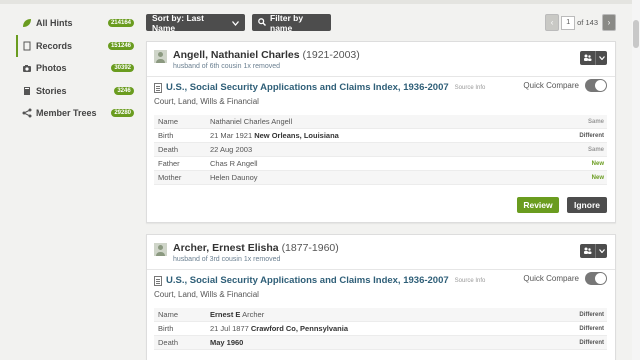  Describe the element at coordinates (251, 121) in the screenshot. I see `fact-value: Nathaniel Charles Angell` at that location.